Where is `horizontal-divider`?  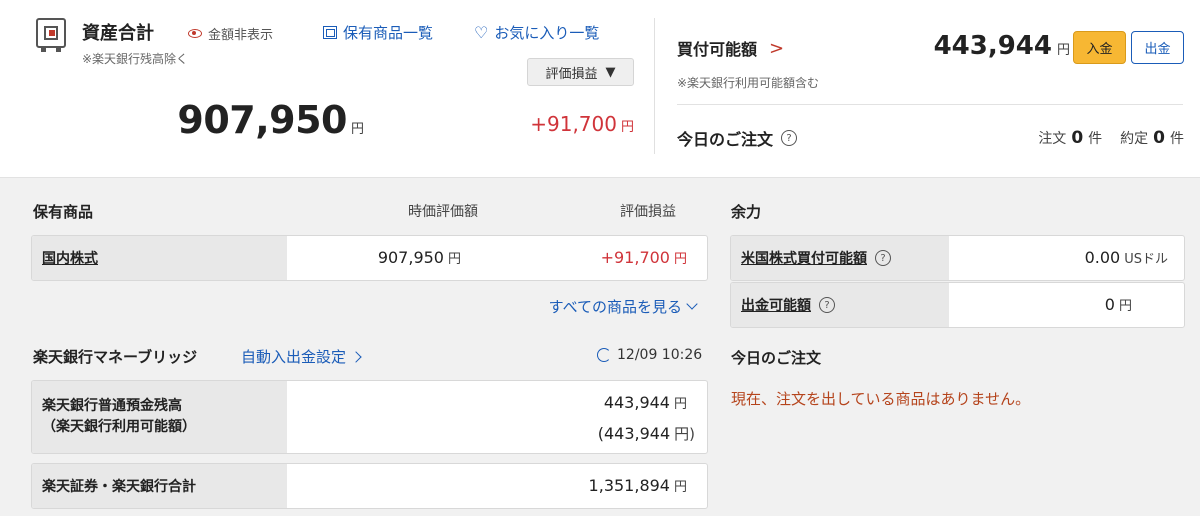
horizontal-divider is located at coordinates (930, 104).